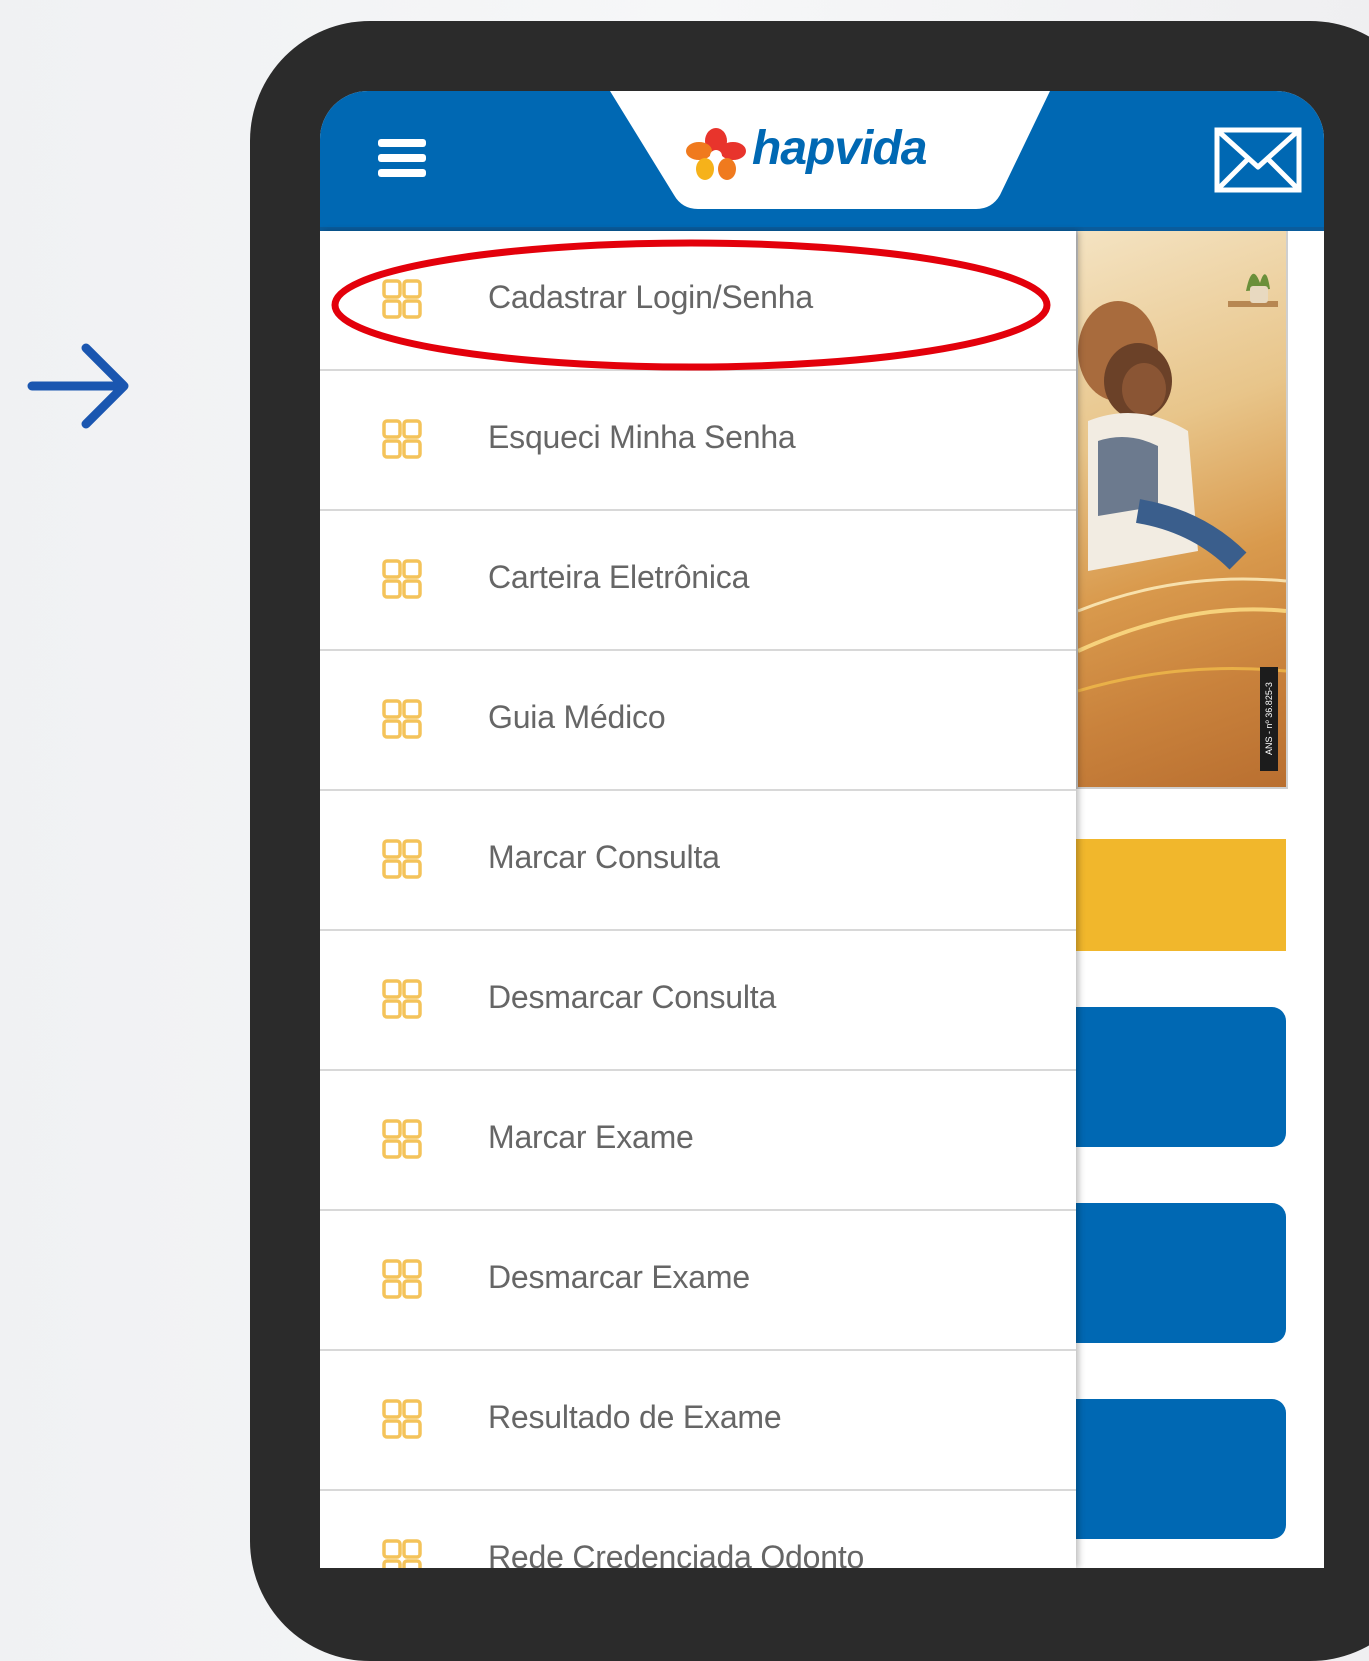 The width and height of the screenshot is (1369, 1661). I want to click on menu-item-label: Marcar Exame, so click(591, 1137).